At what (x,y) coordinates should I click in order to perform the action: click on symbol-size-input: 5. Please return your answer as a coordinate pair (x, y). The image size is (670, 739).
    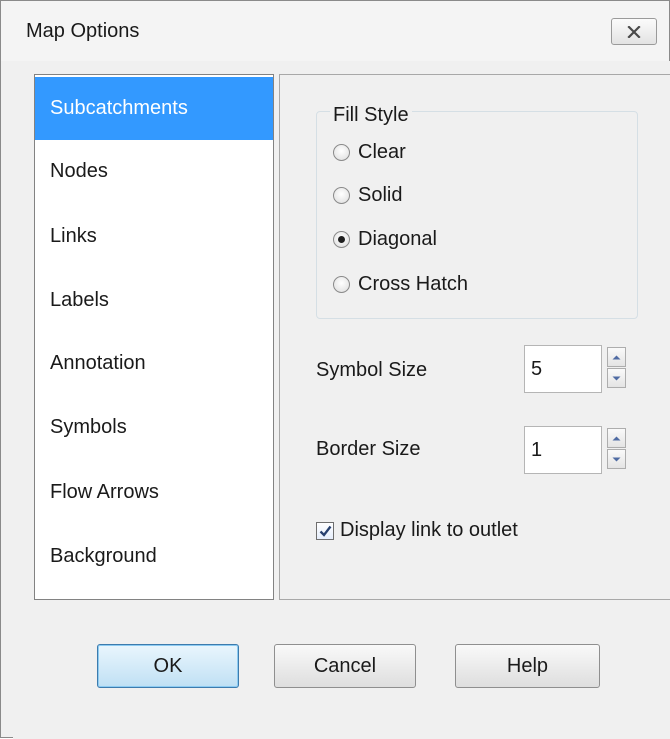
    Looking at the image, I should click on (563, 369).